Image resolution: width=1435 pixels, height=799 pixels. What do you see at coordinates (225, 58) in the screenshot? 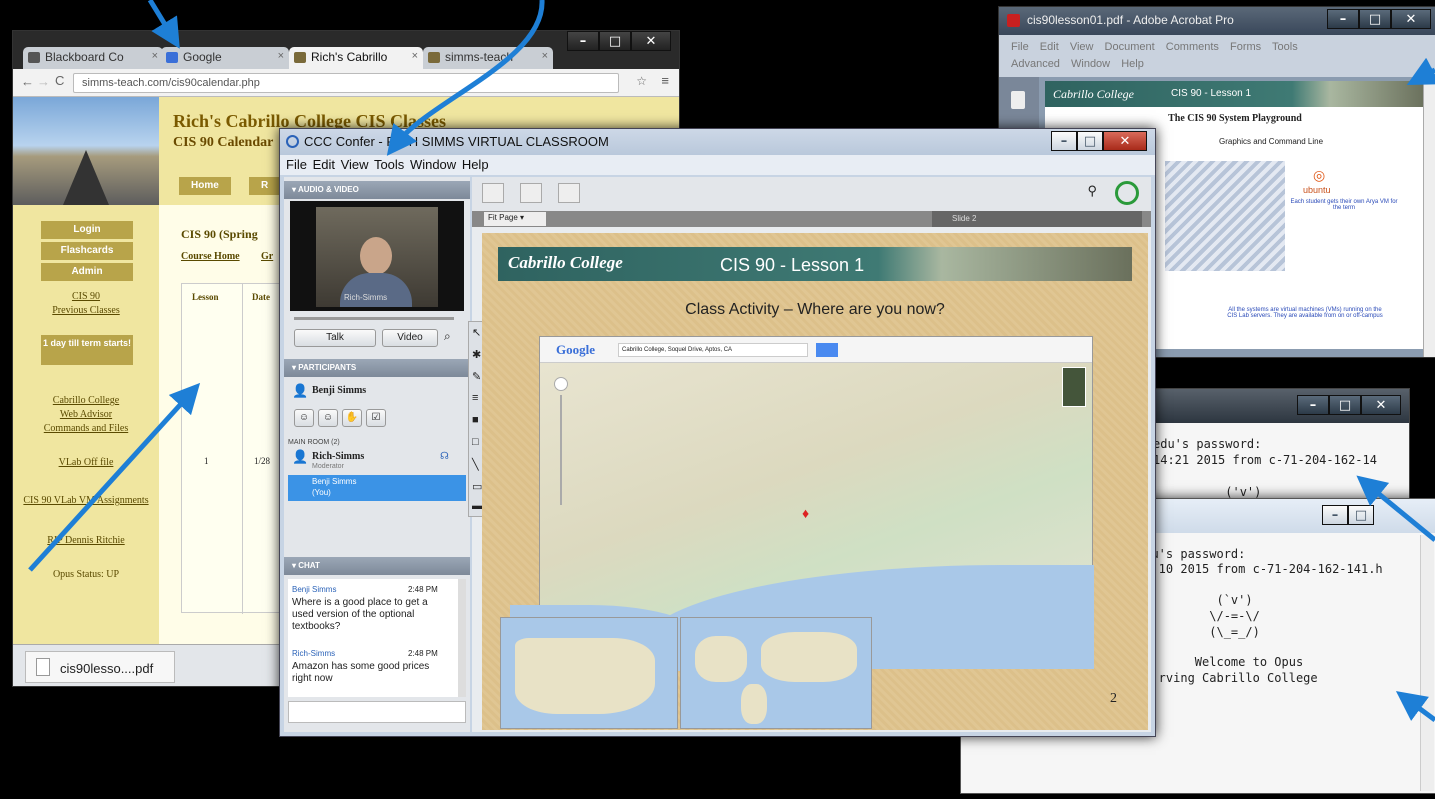
I see `tab-google: Google ×` at bounding box center [225, 58].